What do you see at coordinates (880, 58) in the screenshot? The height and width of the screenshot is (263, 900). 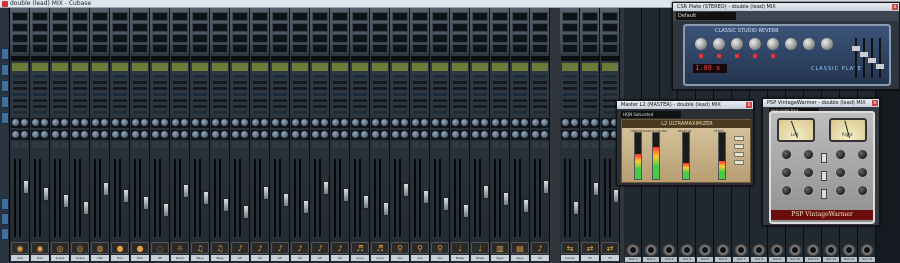 I see `mix-slider-track` at bounding box center [880, 58].